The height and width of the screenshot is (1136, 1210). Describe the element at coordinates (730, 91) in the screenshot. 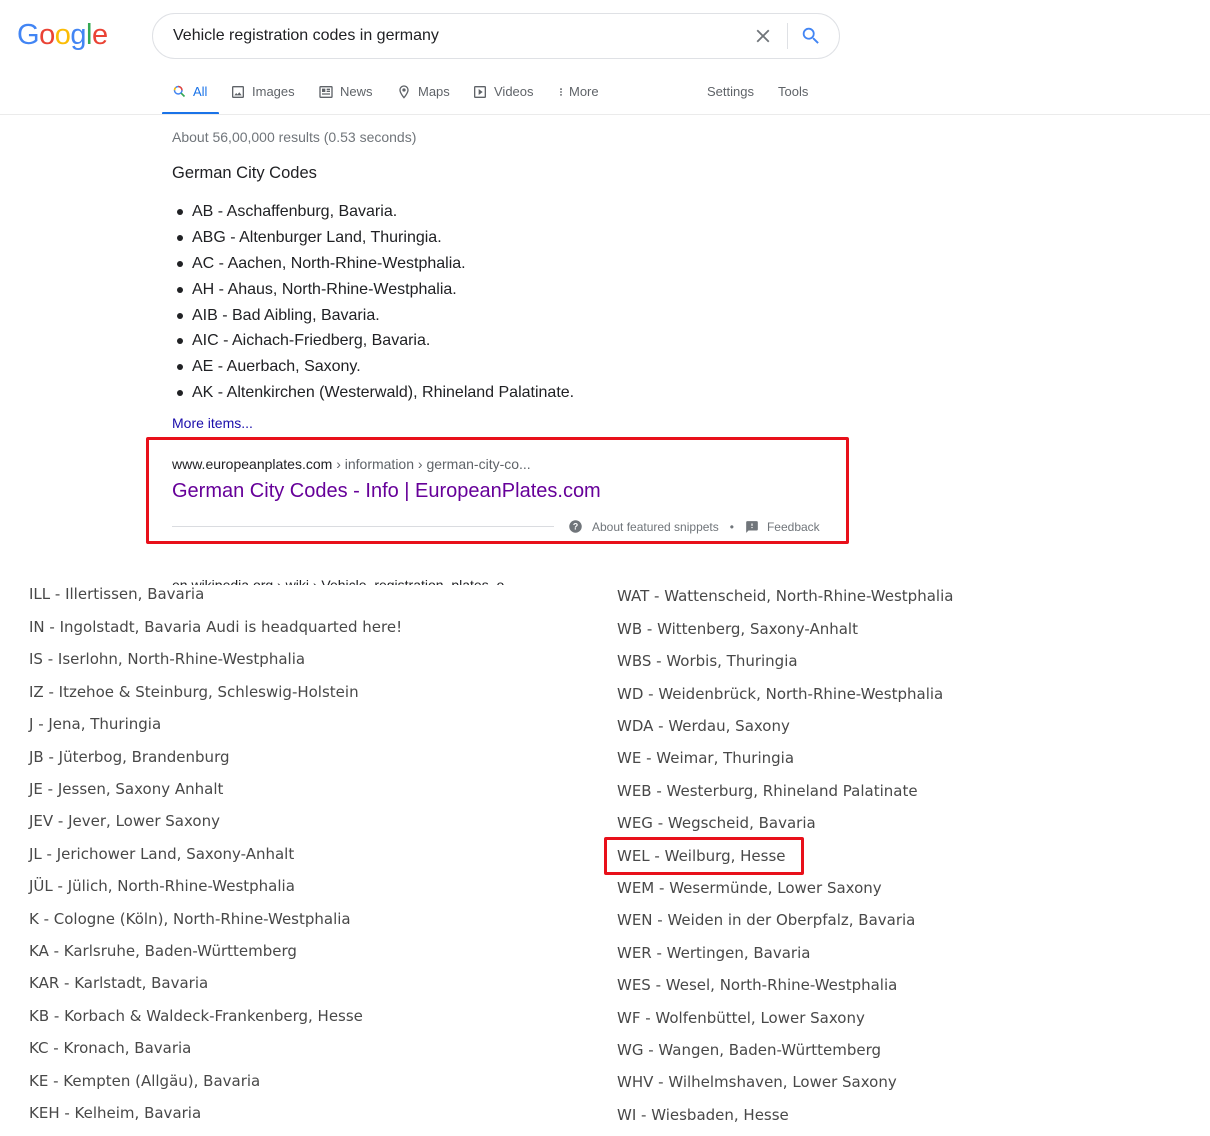

I see `tab-label: Settings` at that location.